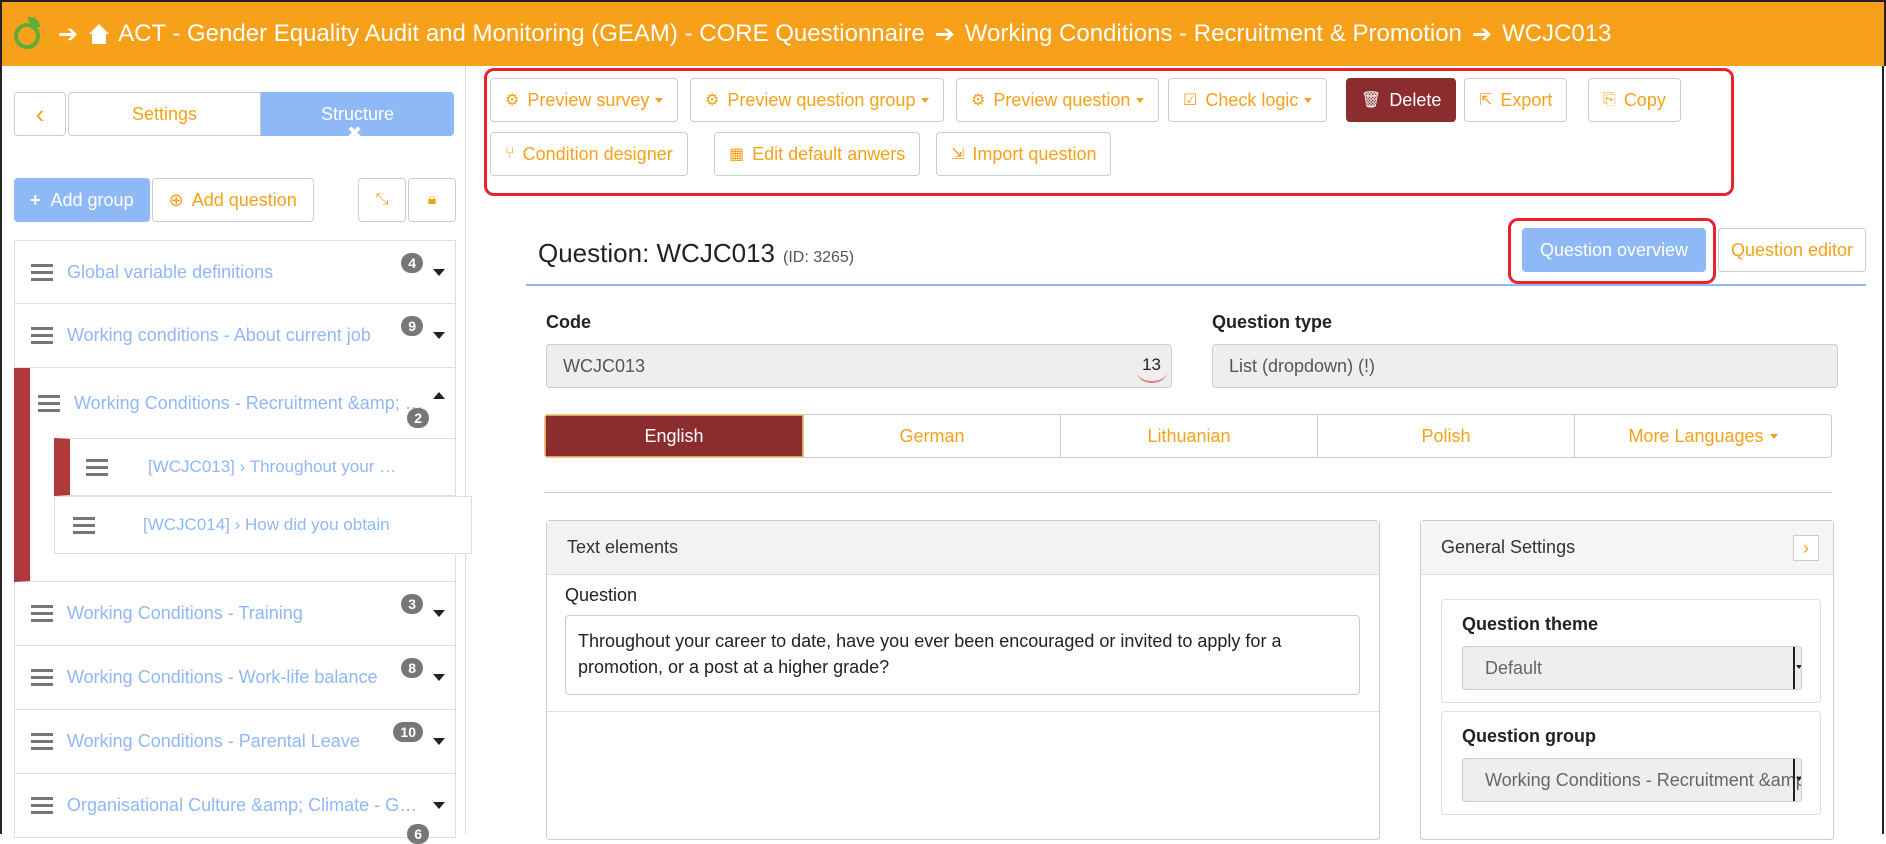 The height and width of the screenshot is (844, 1886). Describe the element at coordinates (1248, 100) in the screenshot. I see `check-logic-button: ☑ Check logic` at that location.